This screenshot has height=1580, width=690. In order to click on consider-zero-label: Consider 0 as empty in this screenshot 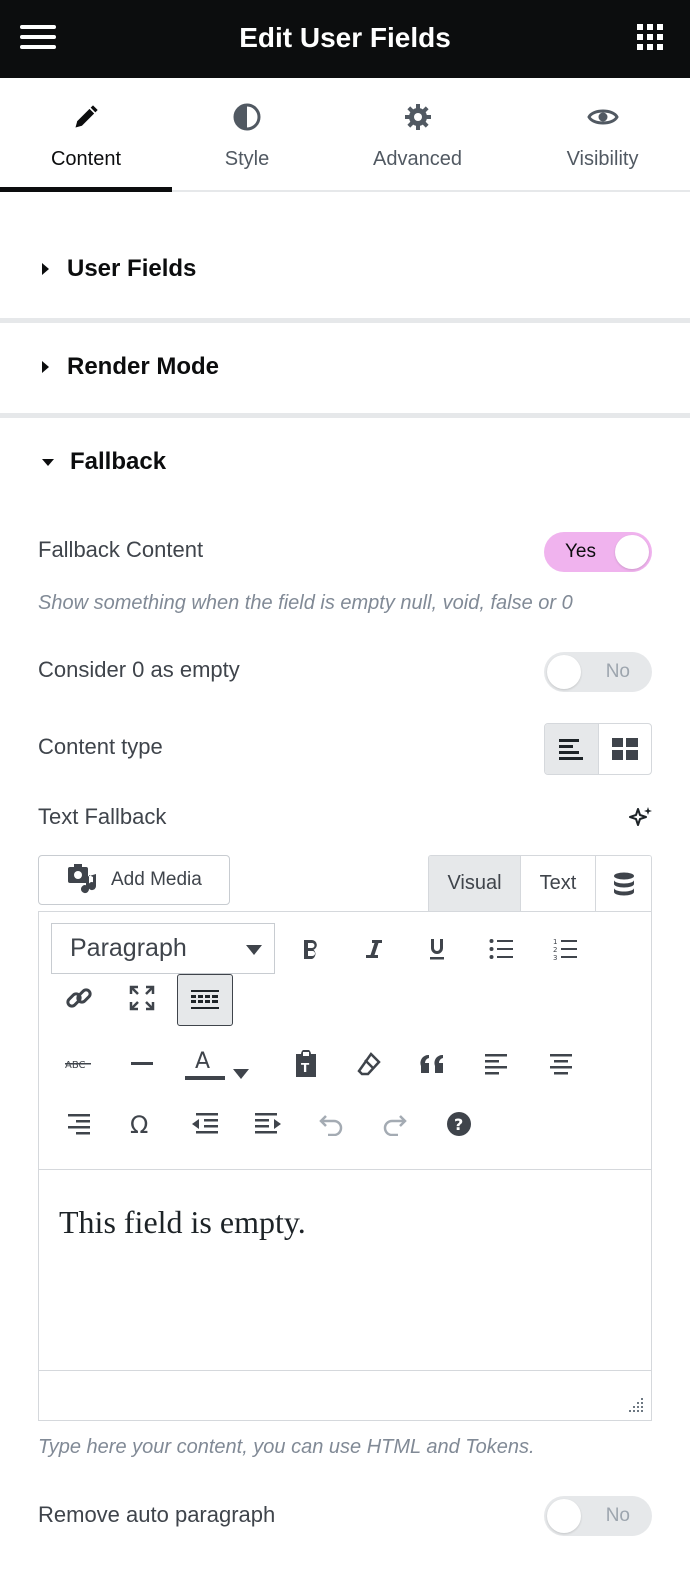, I will do `click(139, 669)`.